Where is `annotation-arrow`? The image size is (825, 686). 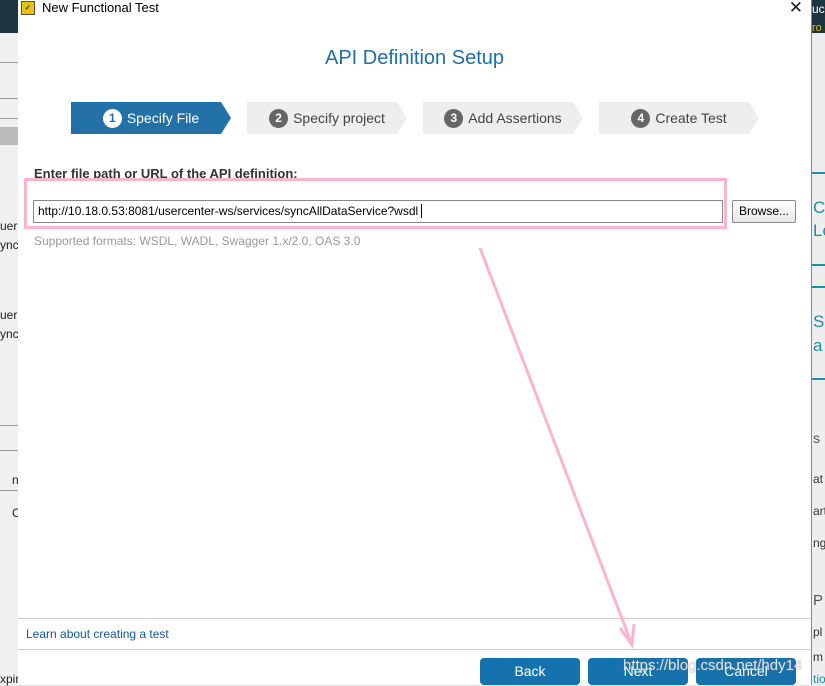
annotation-arrow is located at coordinates (557, 448).